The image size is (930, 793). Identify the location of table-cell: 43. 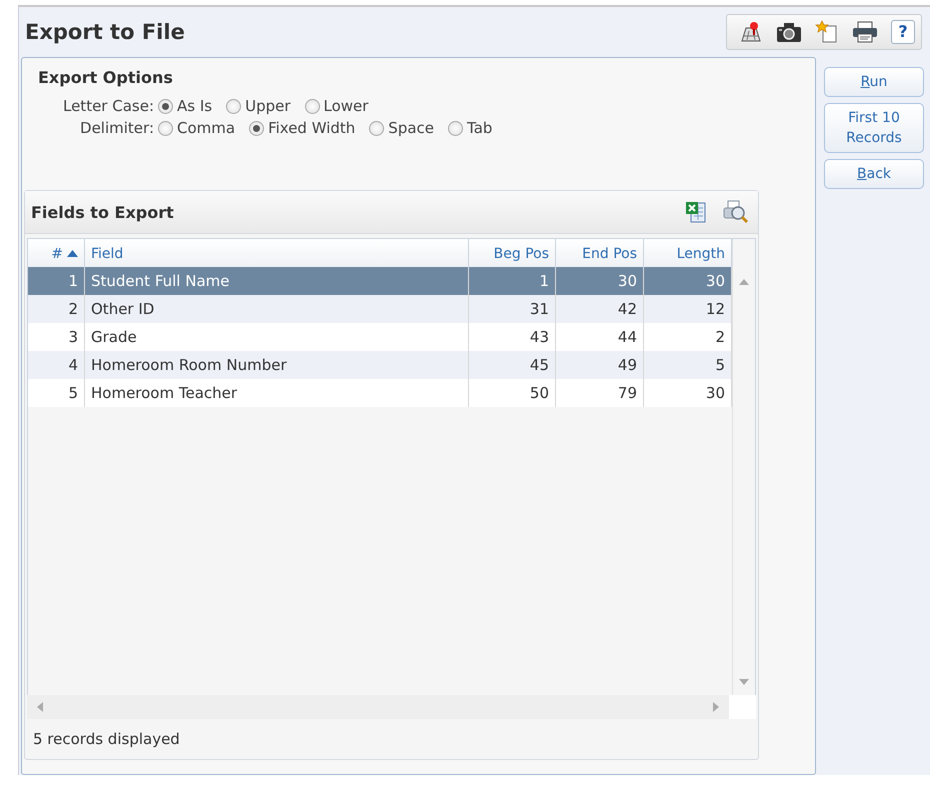
(512, 337).